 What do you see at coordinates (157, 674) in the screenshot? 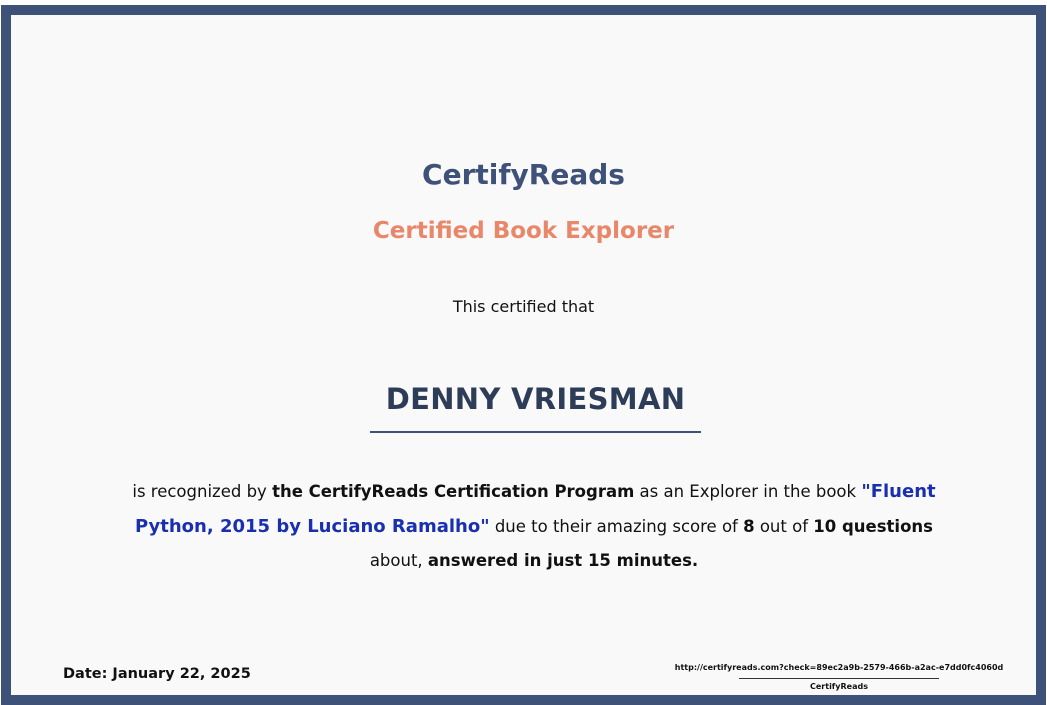
I see `issue-date: Date: January 22, 2025` at bounding box center [157, 674].